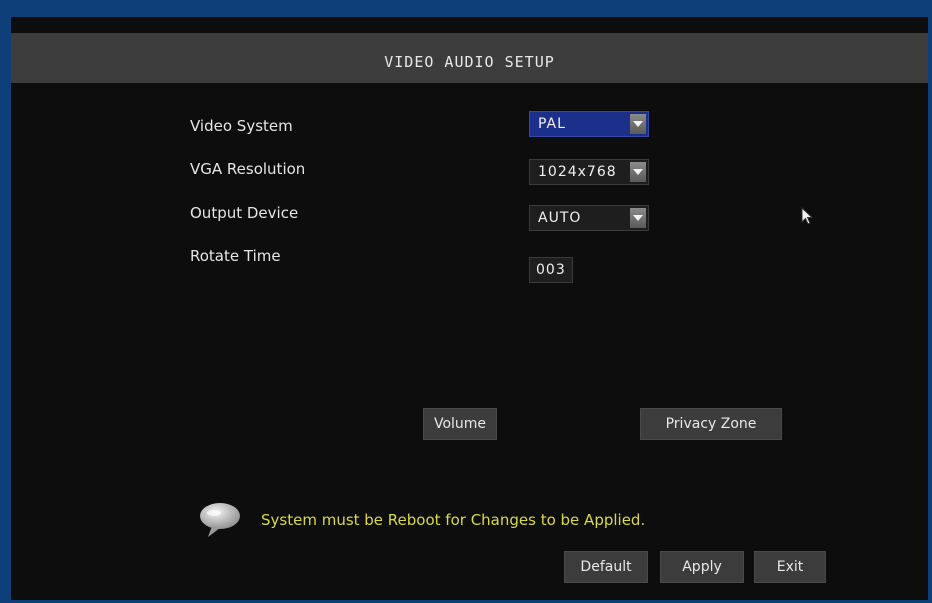 The image size is (932, 603). Describe the element at coordinates (221, 522) in the screenshot. I see `speech-bubble-icon` at that location.